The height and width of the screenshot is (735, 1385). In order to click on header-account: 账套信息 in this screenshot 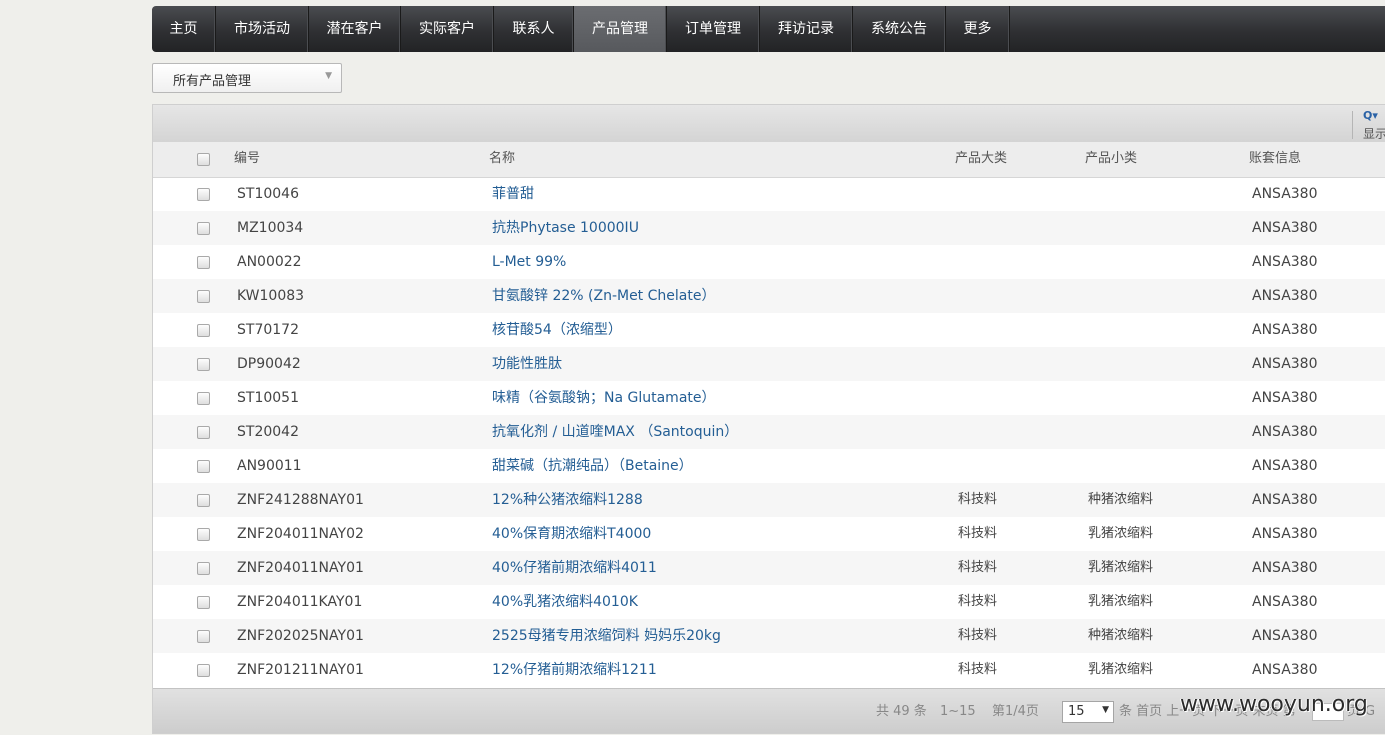, I will do `click(1275, 159)`.